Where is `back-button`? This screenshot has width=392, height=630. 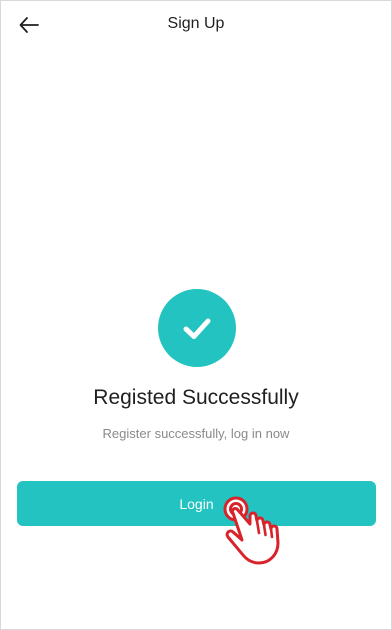
back-button is located at coordinates (29, 25).